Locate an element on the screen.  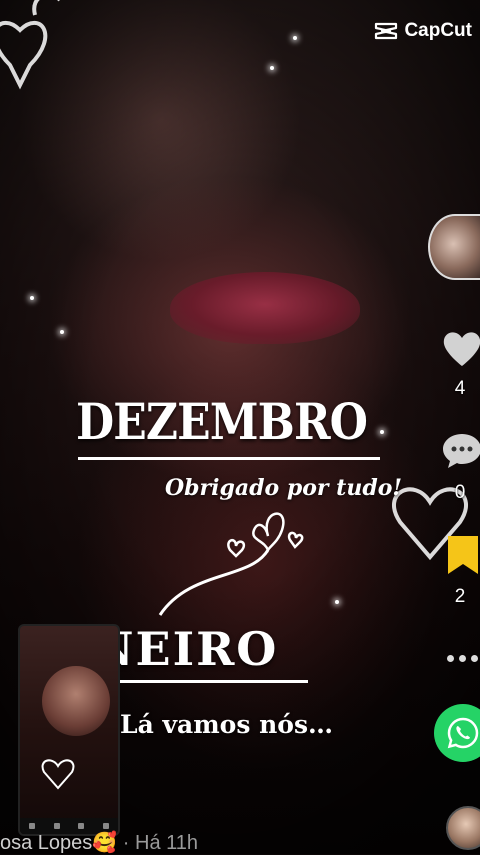
bookmark-icon is located at coordinates (463, 555).